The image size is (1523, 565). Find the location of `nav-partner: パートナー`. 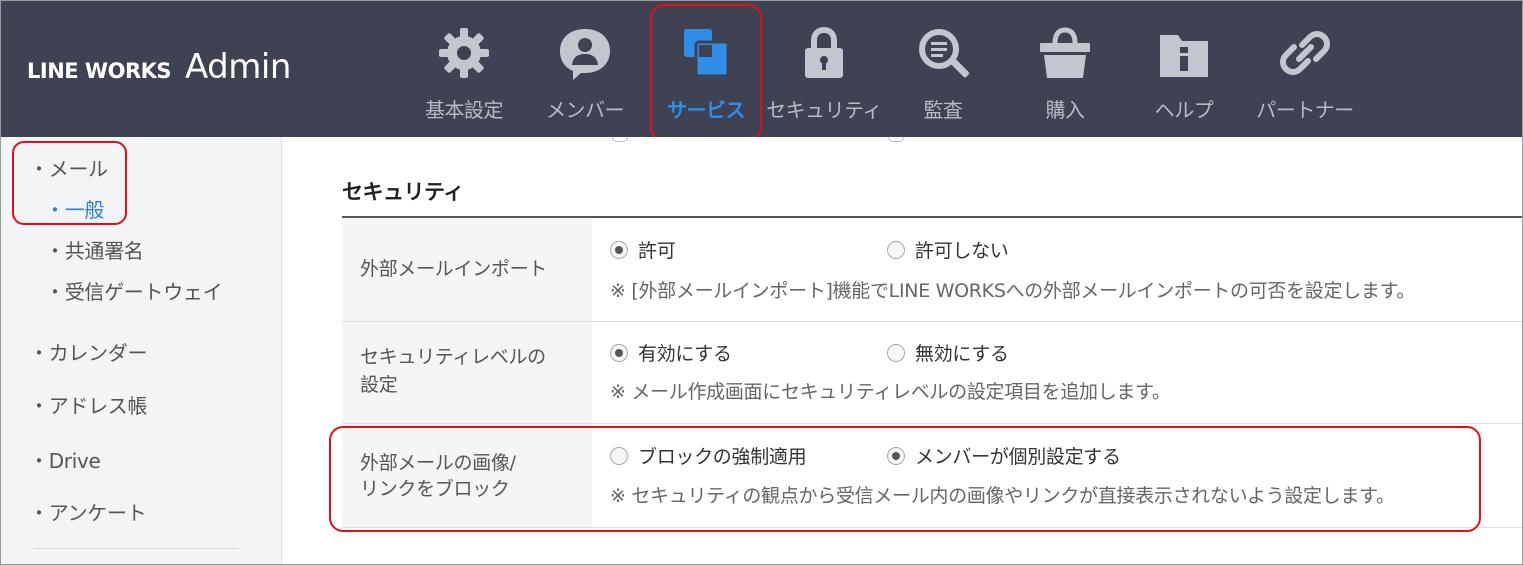

nav-partner: パートナー is located at coordinates (1305, 69).